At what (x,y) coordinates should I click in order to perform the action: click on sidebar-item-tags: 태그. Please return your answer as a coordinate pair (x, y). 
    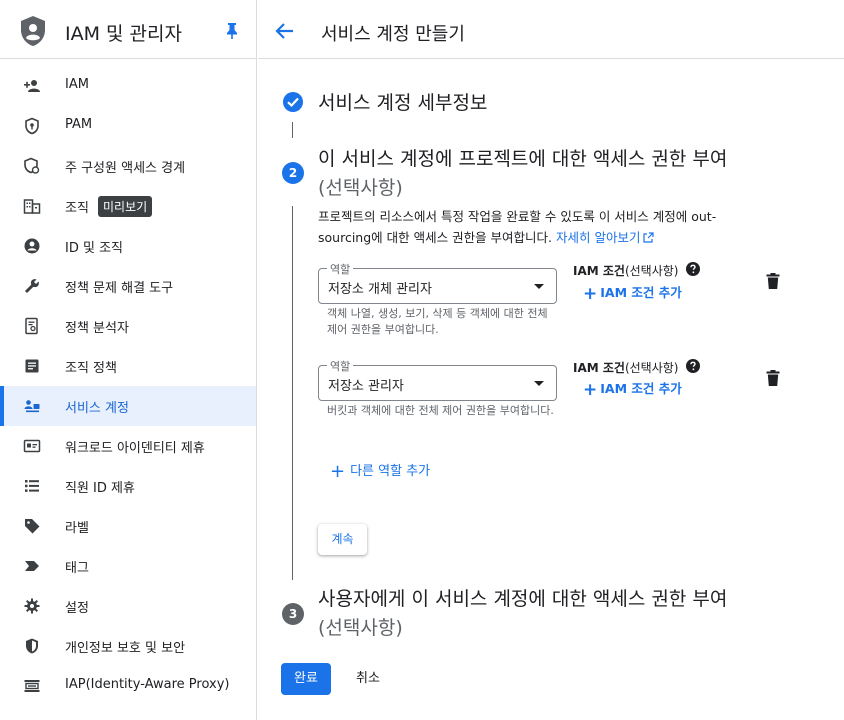
    Looking at the image, I should click on (128, 566).